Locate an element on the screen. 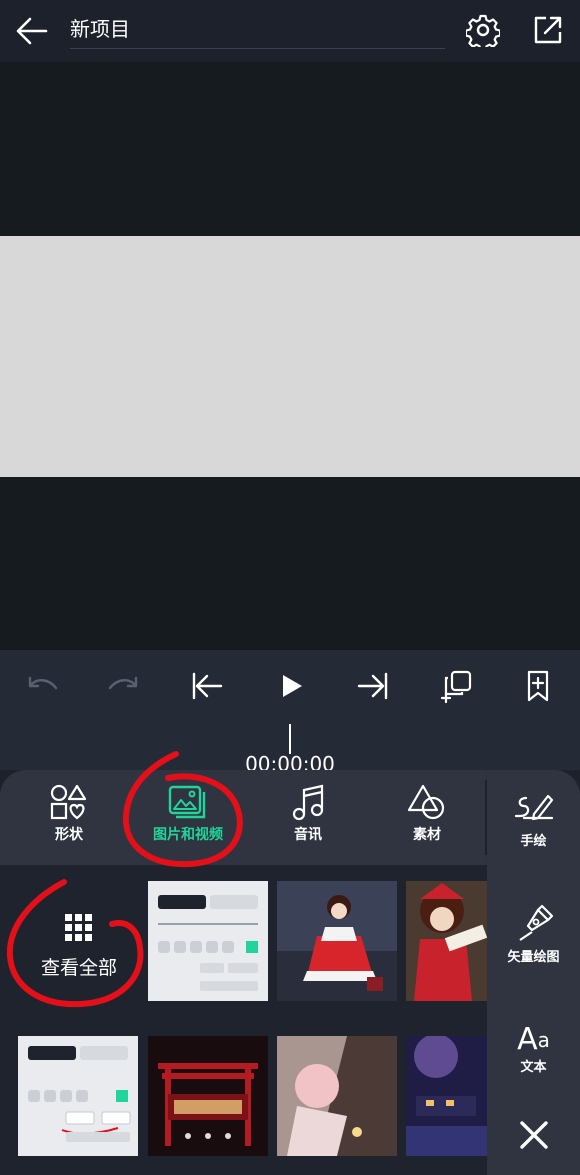 The image size is (580, 1175). duplicate-layer-button is located at coordinates (458, 686).